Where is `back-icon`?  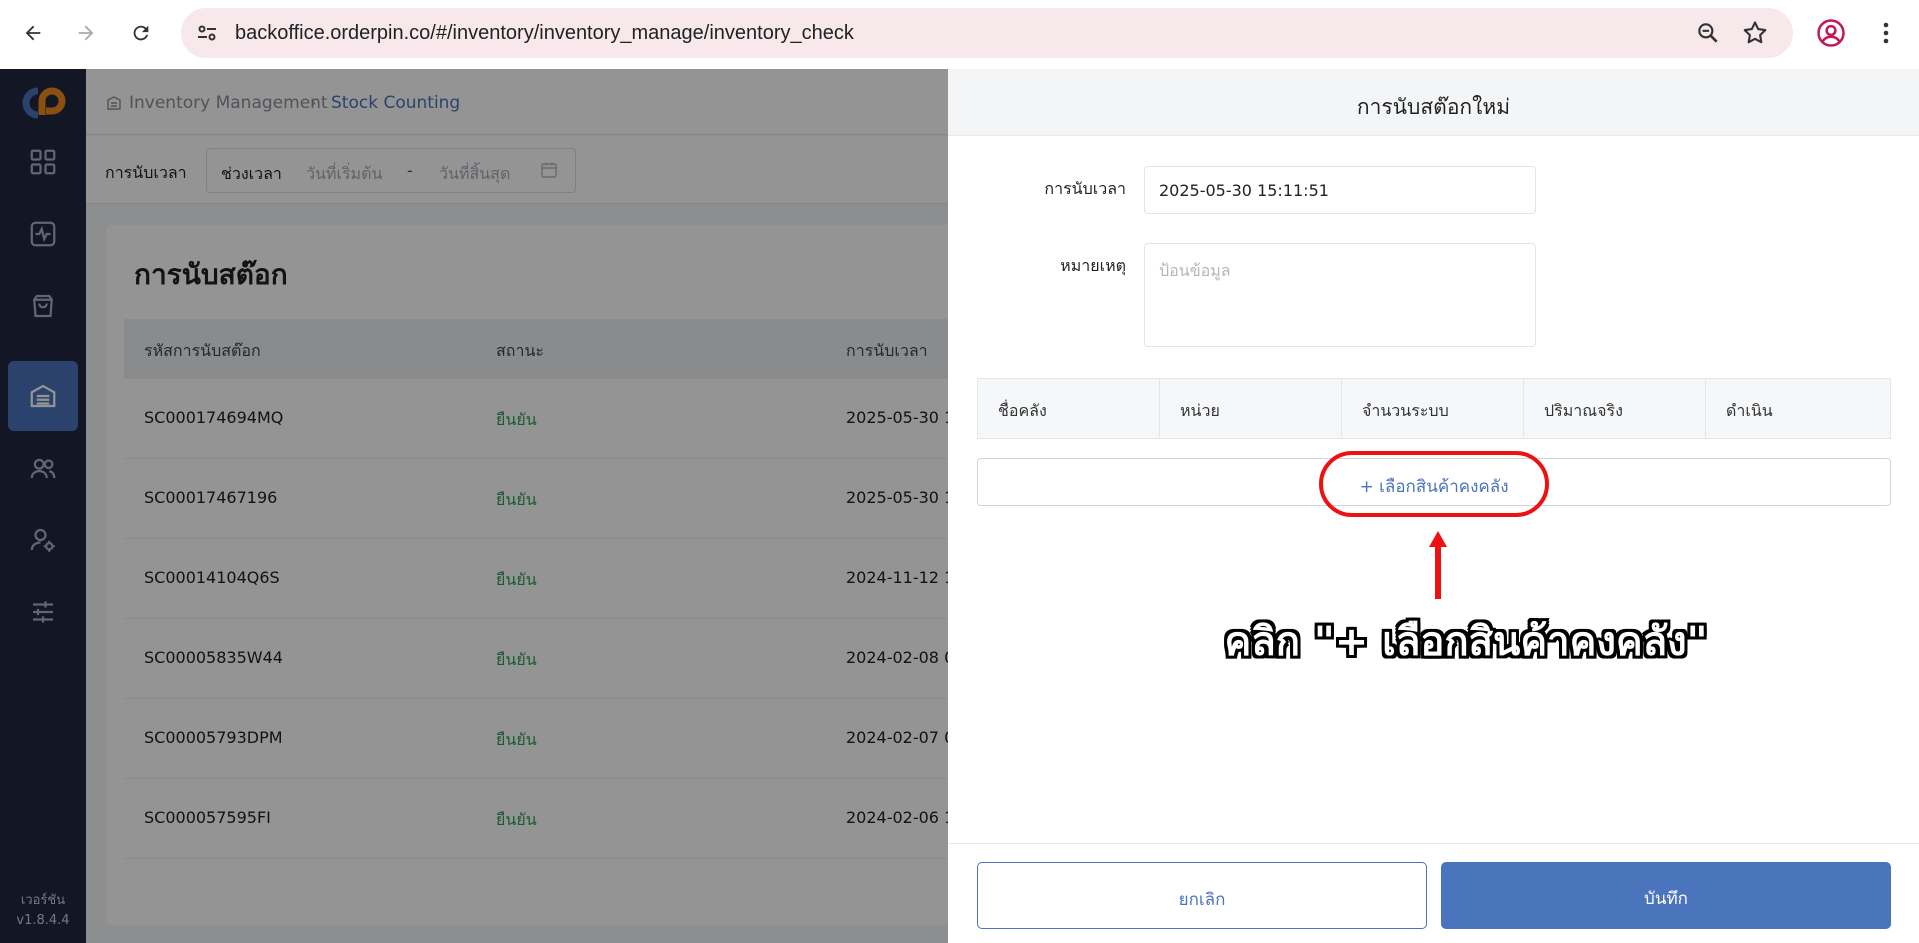
back-icon is located at coordinates (33, 33).